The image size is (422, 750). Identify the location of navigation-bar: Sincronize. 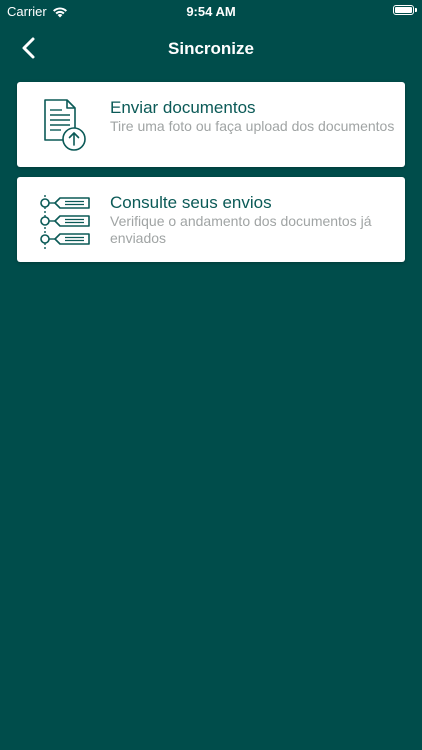
(211, 49).